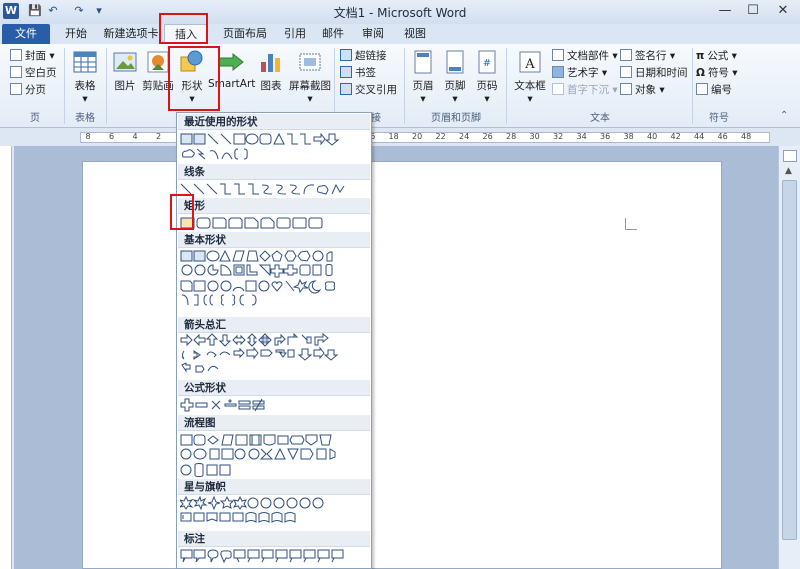 The image size is (800, 569). Describe the element at coordinates (85, 76) in the screenshot. I see `table-button: 表格 ▾` at that location.